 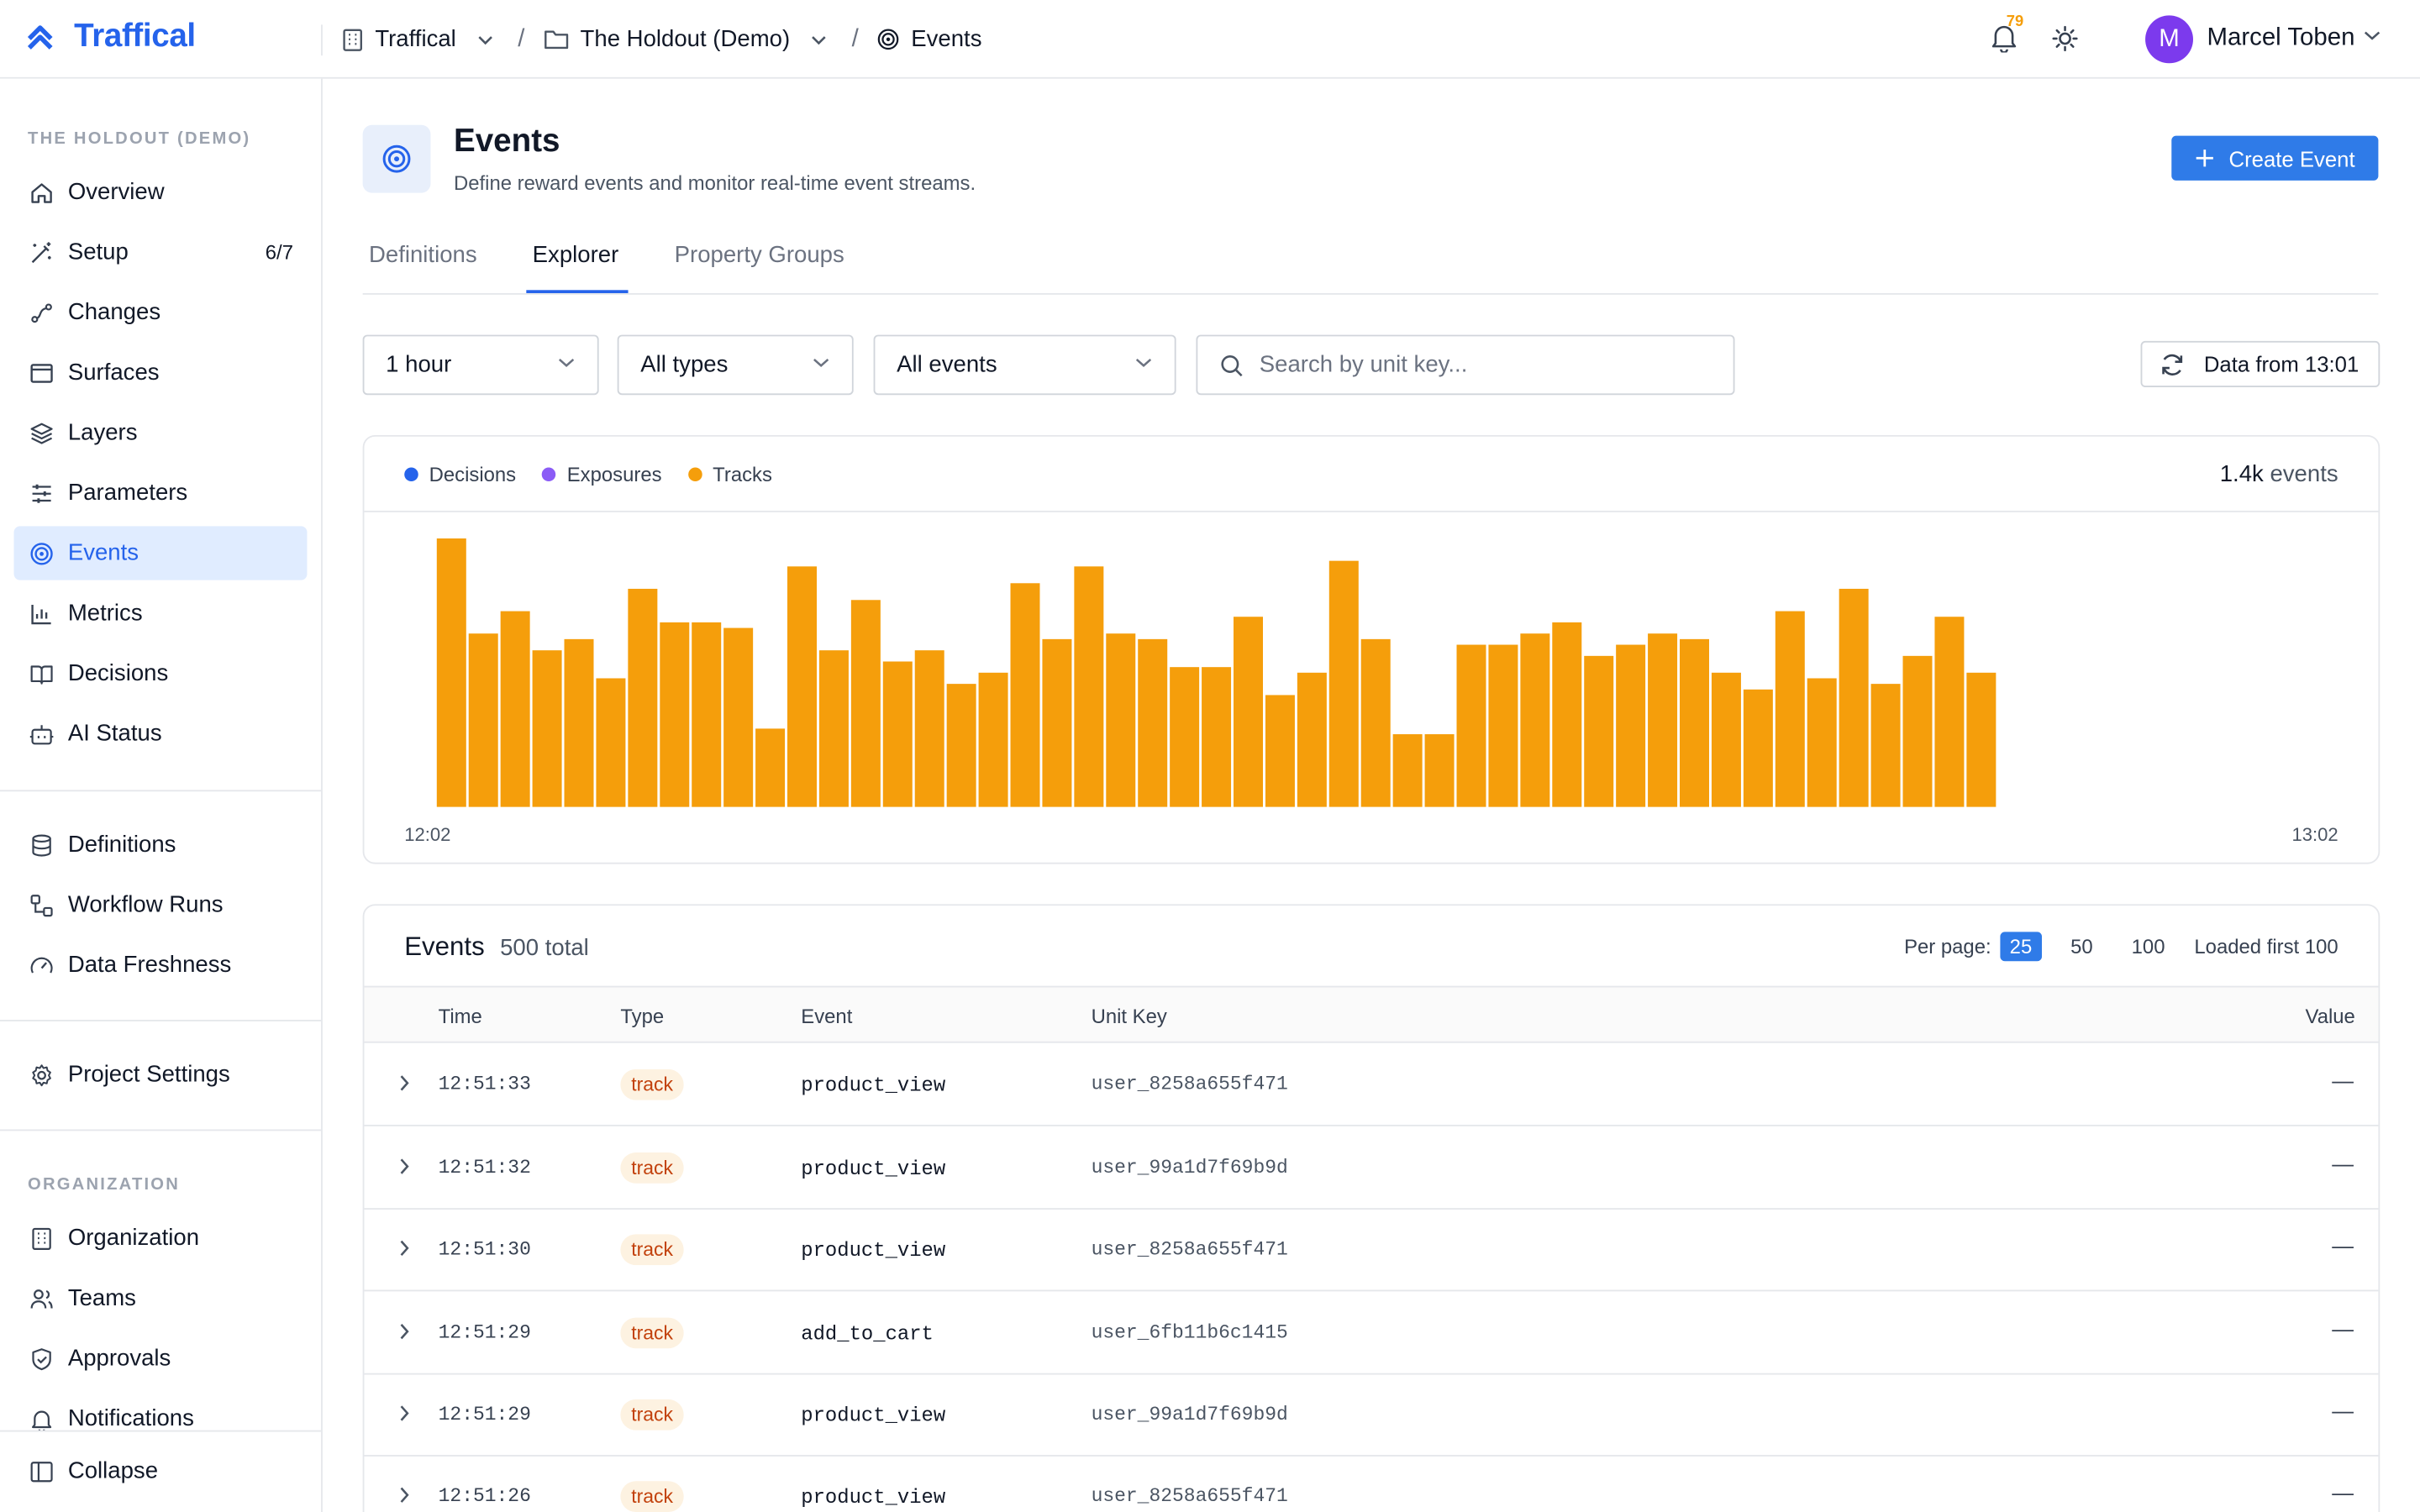 I want to click on sidebar-item-workflow-runs: Workflow Runs, so click(x=161, y=905).